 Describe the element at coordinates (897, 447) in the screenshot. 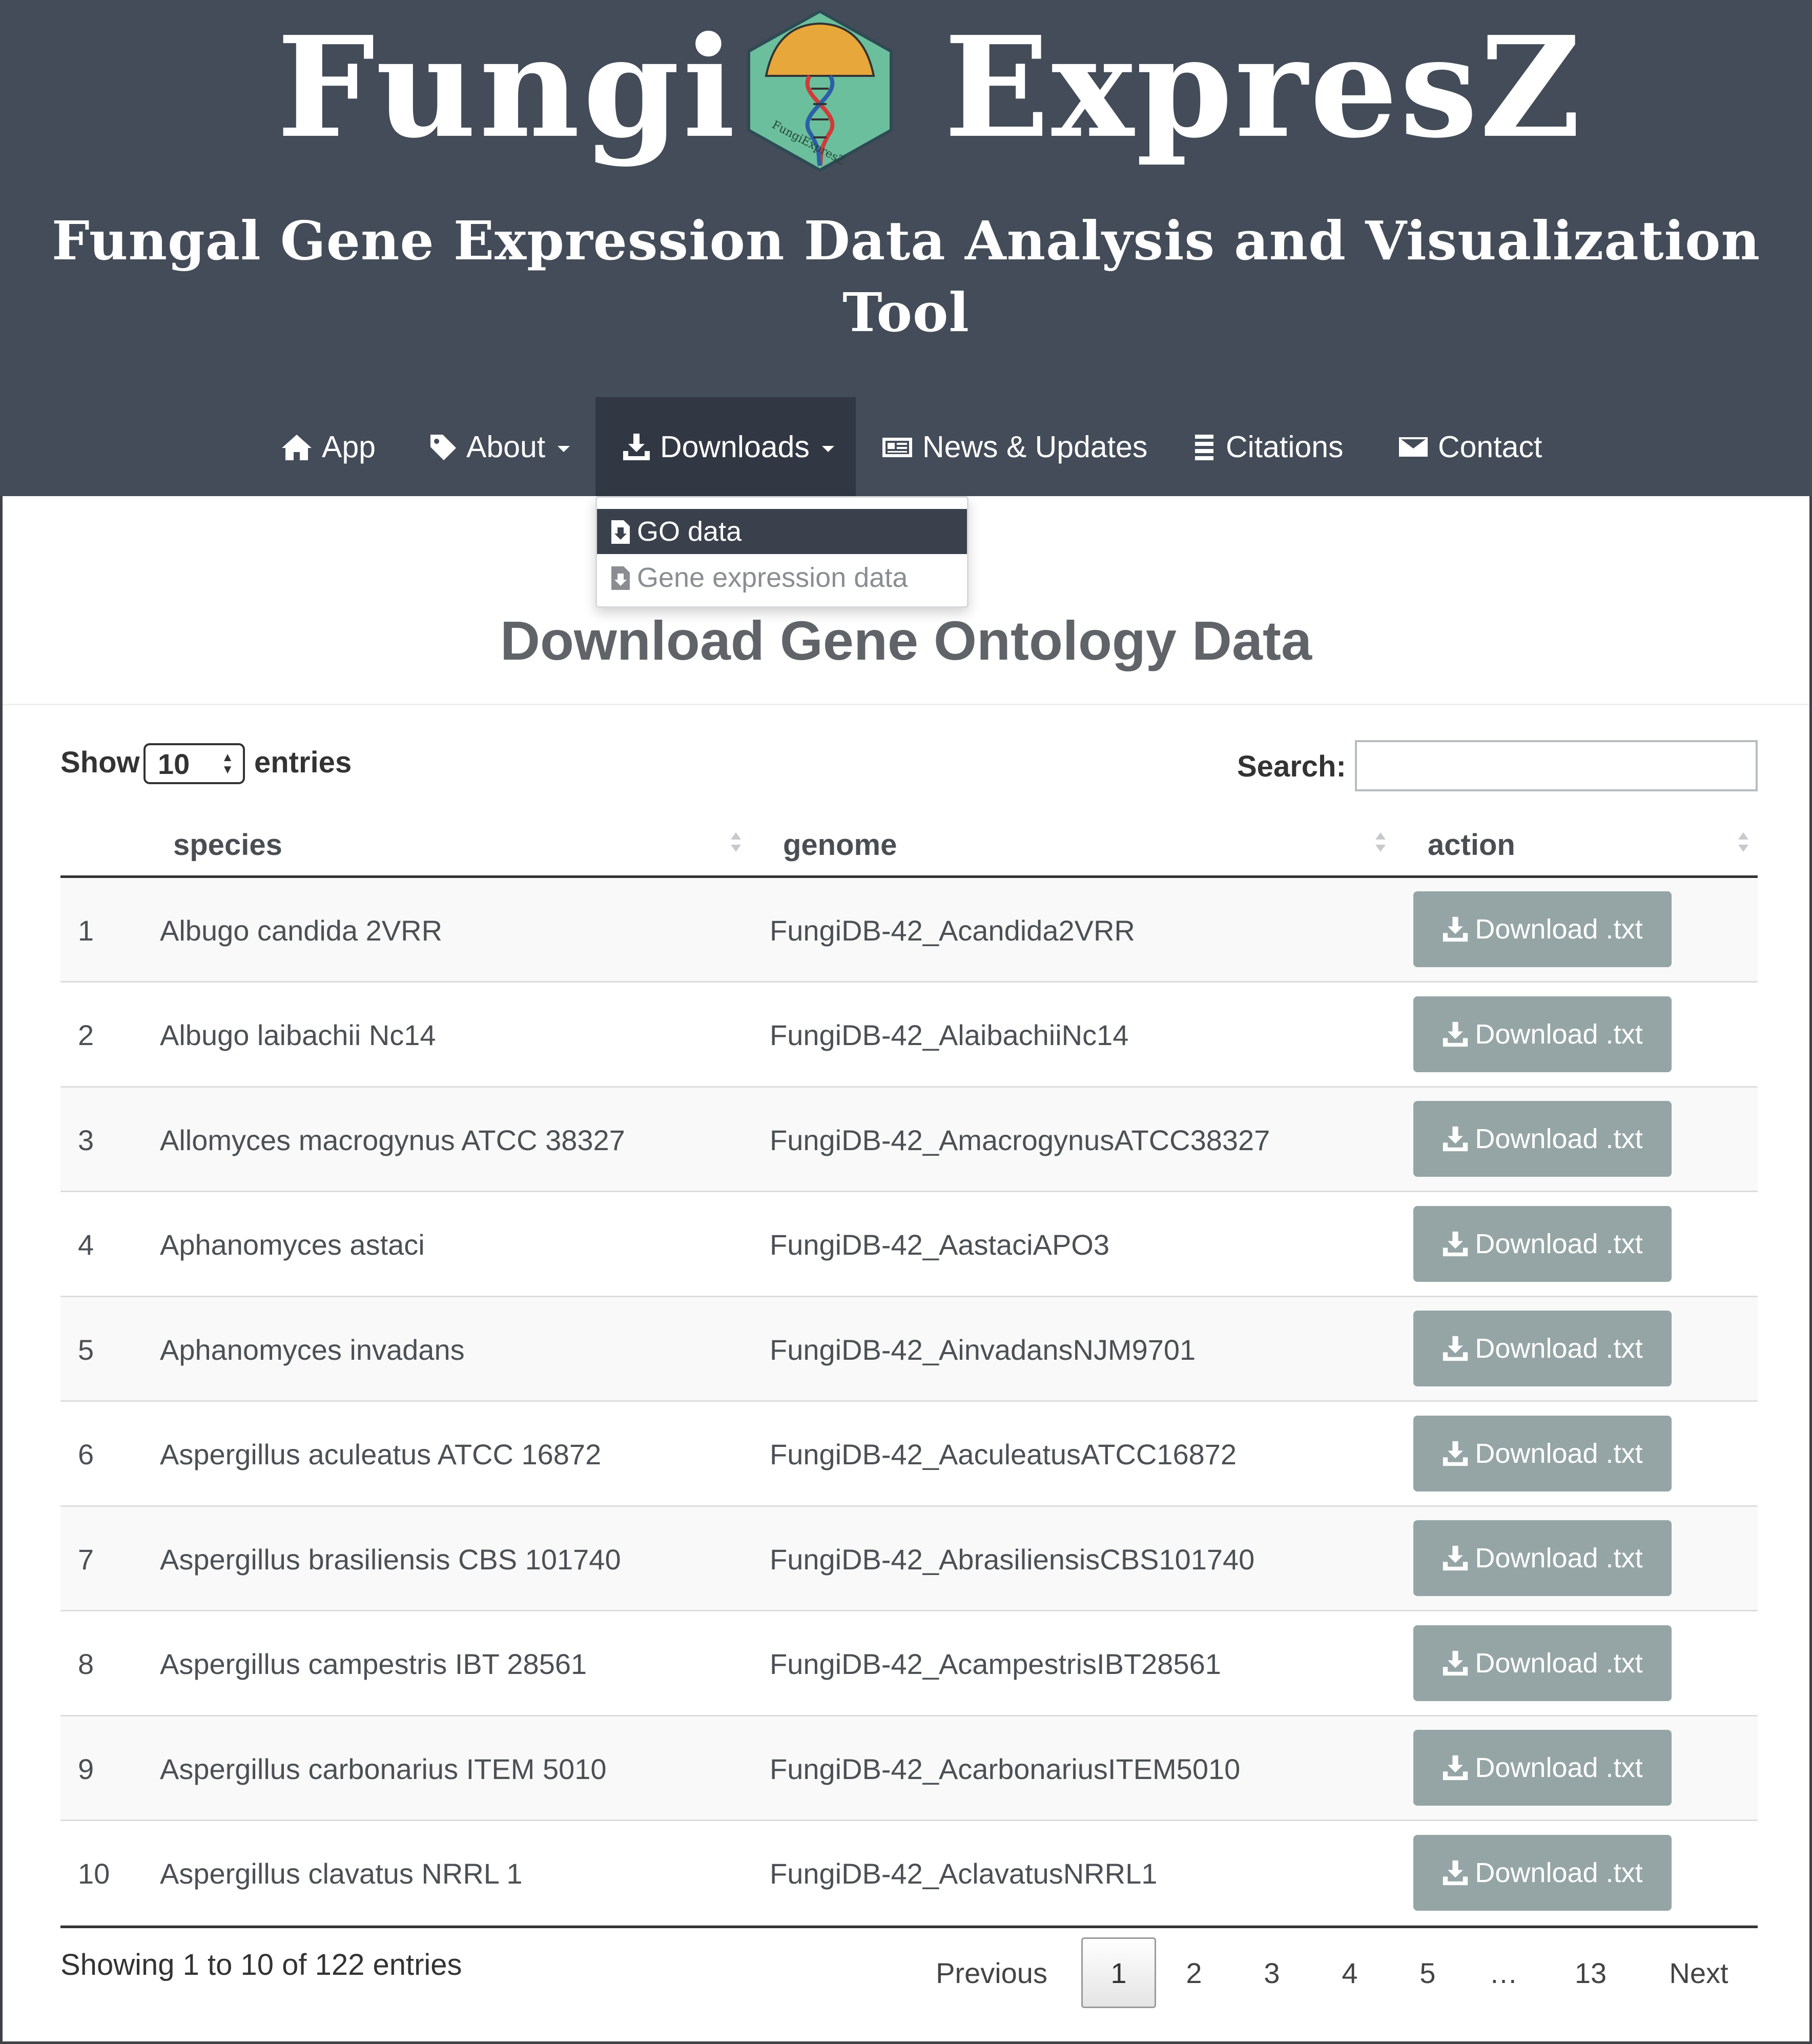

I see `newspaper-icon` at that location.